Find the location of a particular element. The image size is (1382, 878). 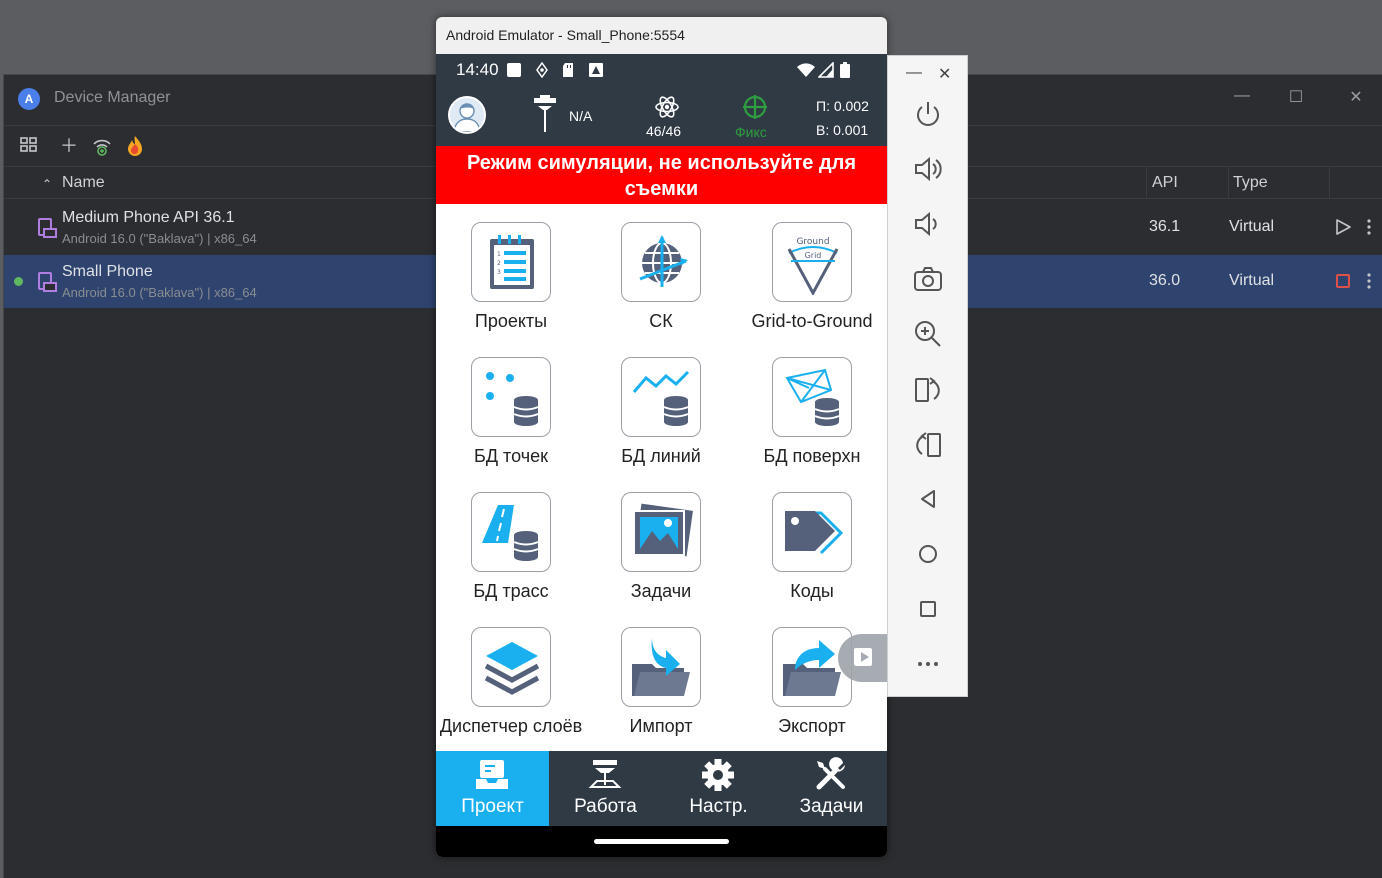

tile-label: Grid-to-Ground is located at coordinates (812, 321).